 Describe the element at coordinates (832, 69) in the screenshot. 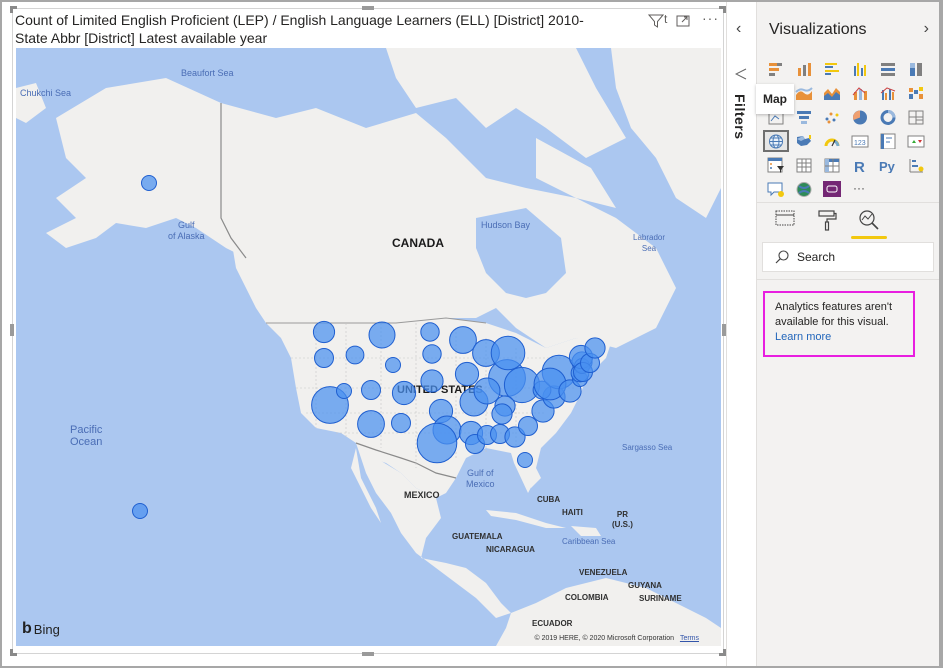

I see `visual-type-clustered-bar-chart-icon` at that location.